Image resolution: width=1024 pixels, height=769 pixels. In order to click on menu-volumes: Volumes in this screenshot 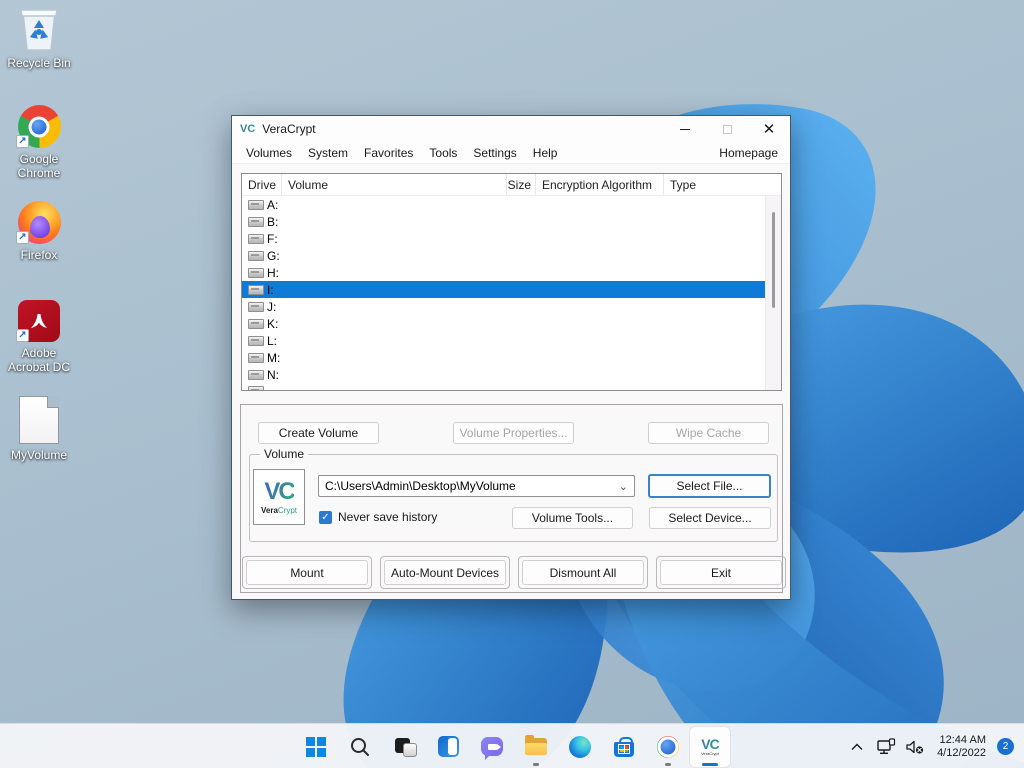, I will do `click(269, 153)`.